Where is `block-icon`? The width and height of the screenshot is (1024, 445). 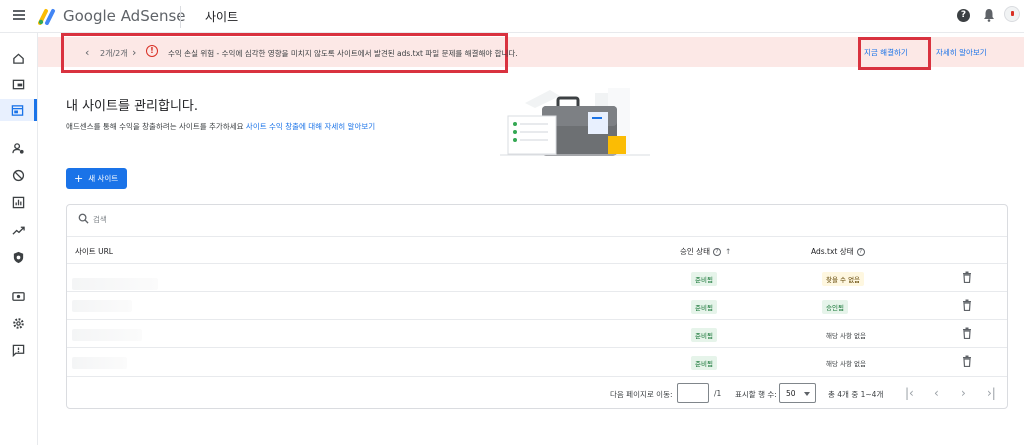
block-icon is located at coordinates (18, 175).